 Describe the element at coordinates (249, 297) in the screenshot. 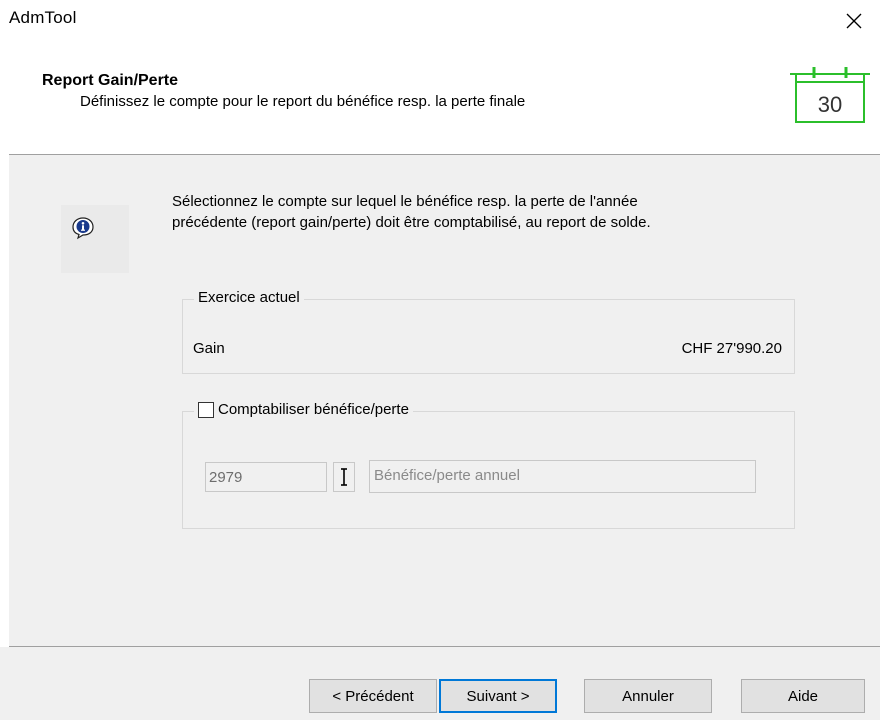

I see `current-year-legend: Exercice actuel` at that location.